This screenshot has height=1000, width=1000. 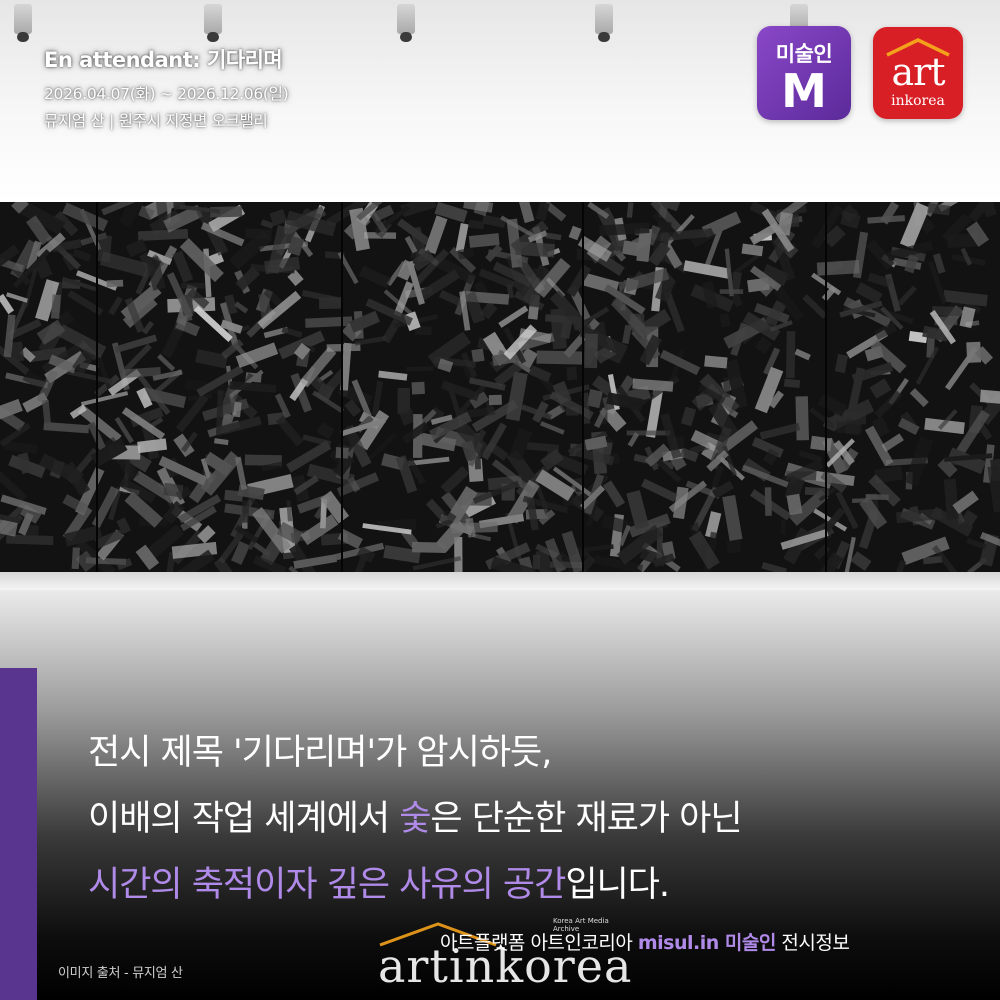 I want to click on exhibition-dates: 2026.04.07(화) ~ 2026.12.06(일), so click(x=166, y=94).